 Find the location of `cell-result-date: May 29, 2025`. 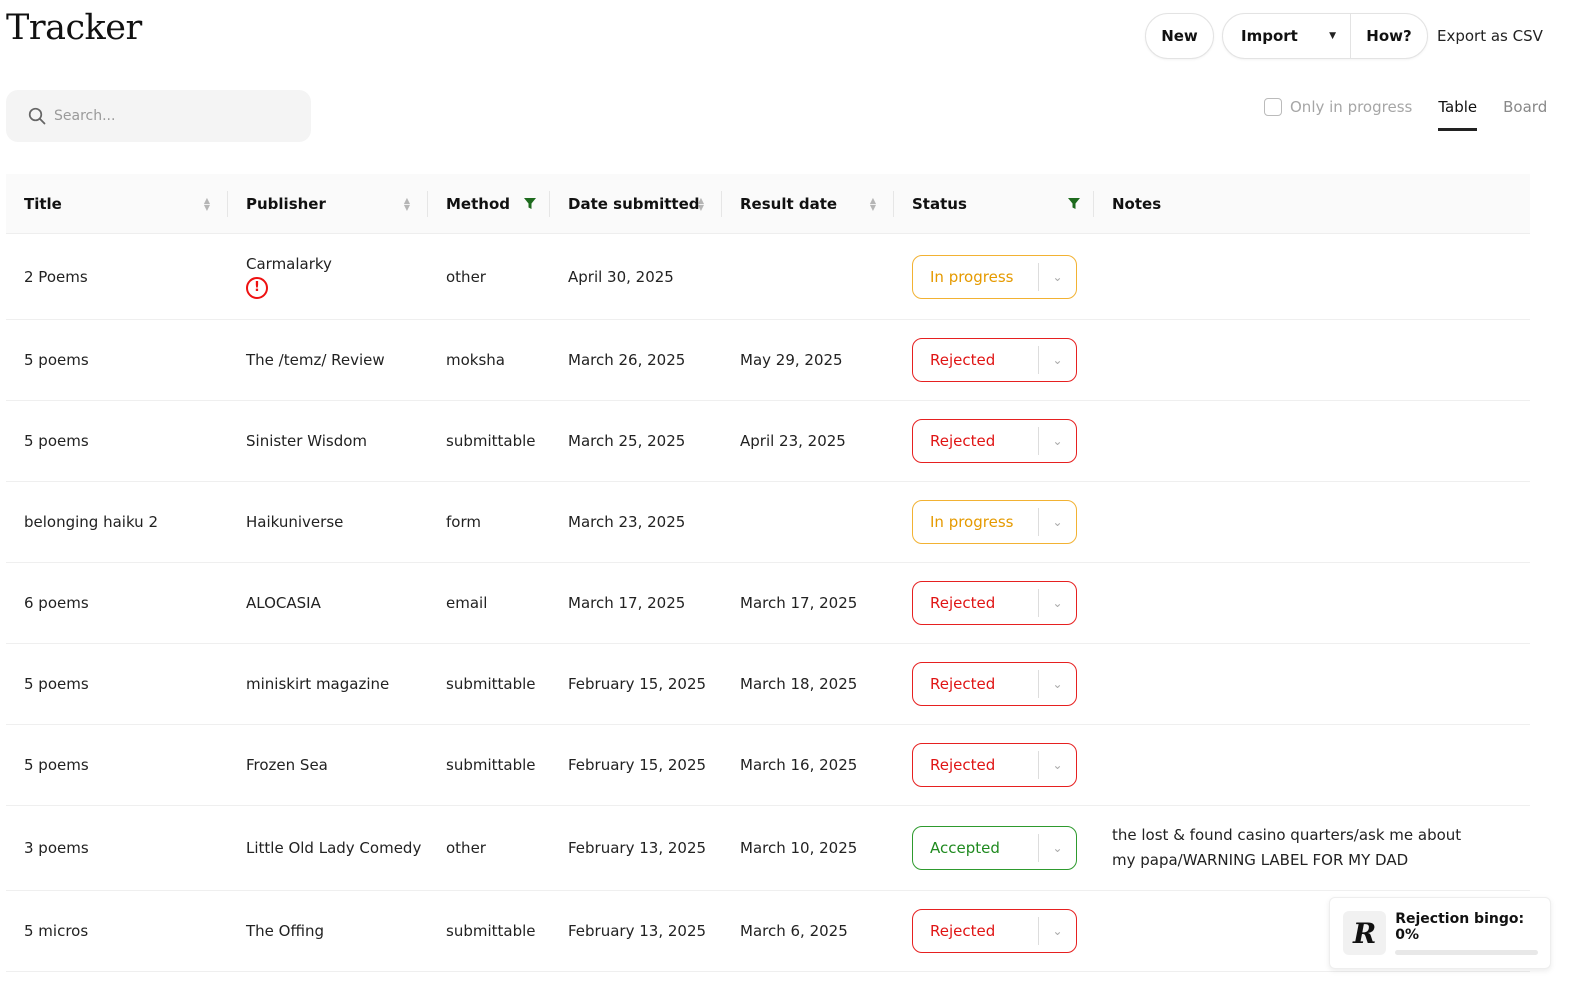

cell-result-date: May 29, 2025 is located at coordinates (791, 360).